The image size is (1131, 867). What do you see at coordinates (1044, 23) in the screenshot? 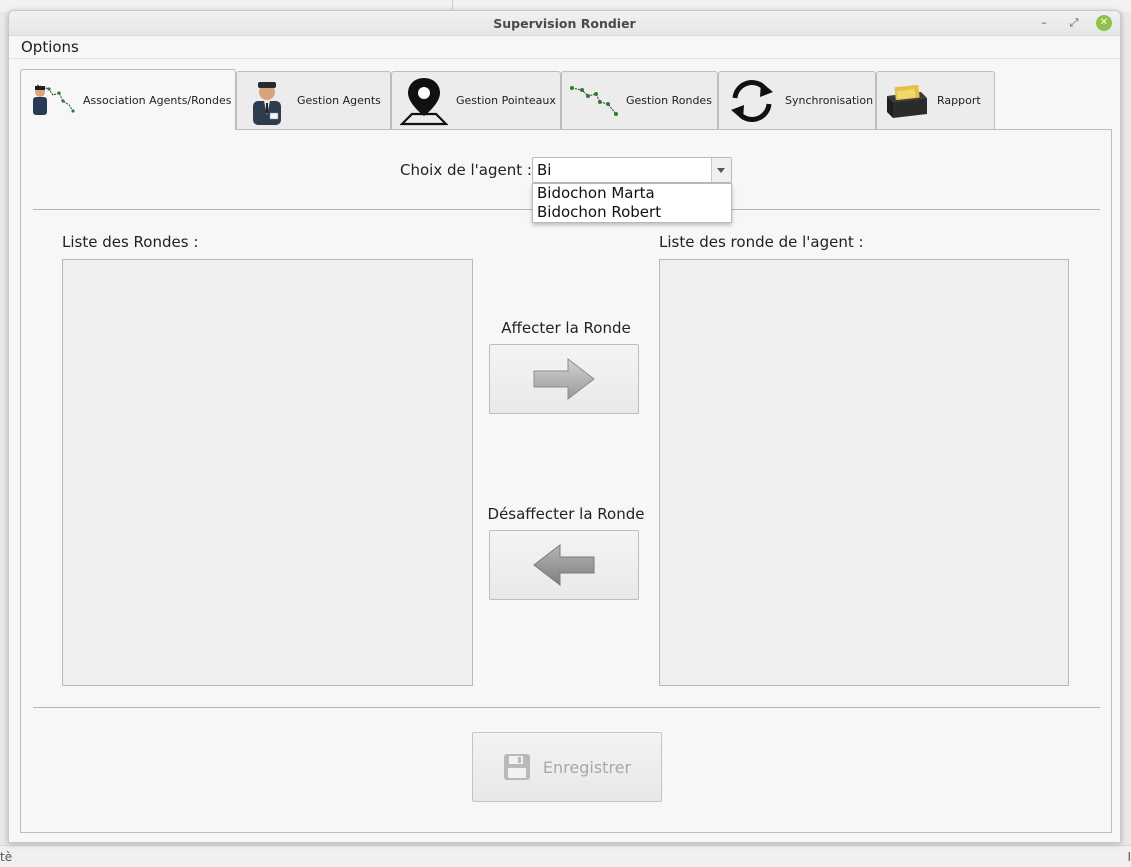
I see `minimize-button: –` at bounding box center [1044, 23].